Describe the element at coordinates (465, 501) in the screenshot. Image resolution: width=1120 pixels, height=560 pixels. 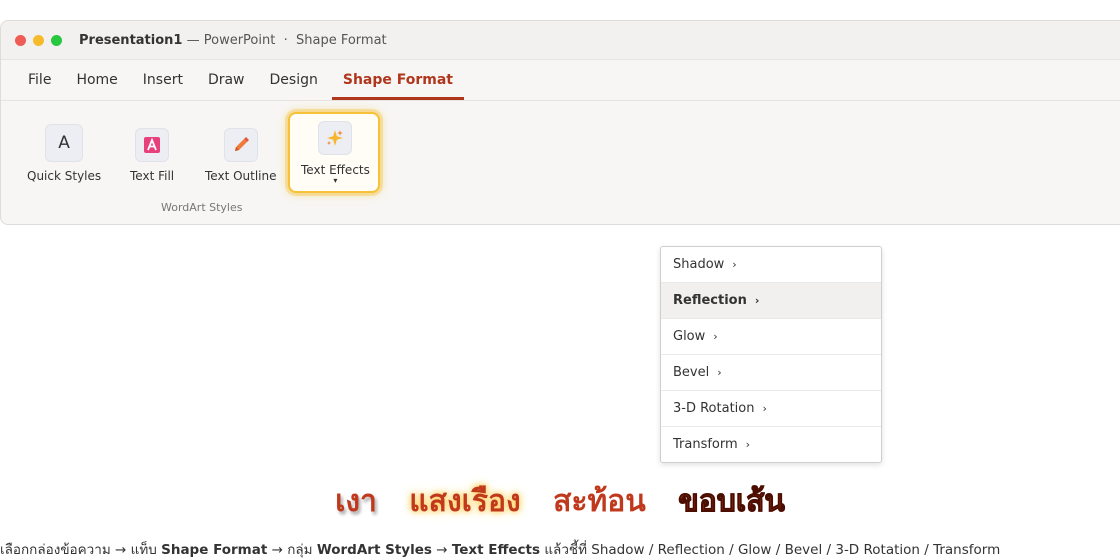
I see `demo-word-glow: แสงเรือง` at that location.